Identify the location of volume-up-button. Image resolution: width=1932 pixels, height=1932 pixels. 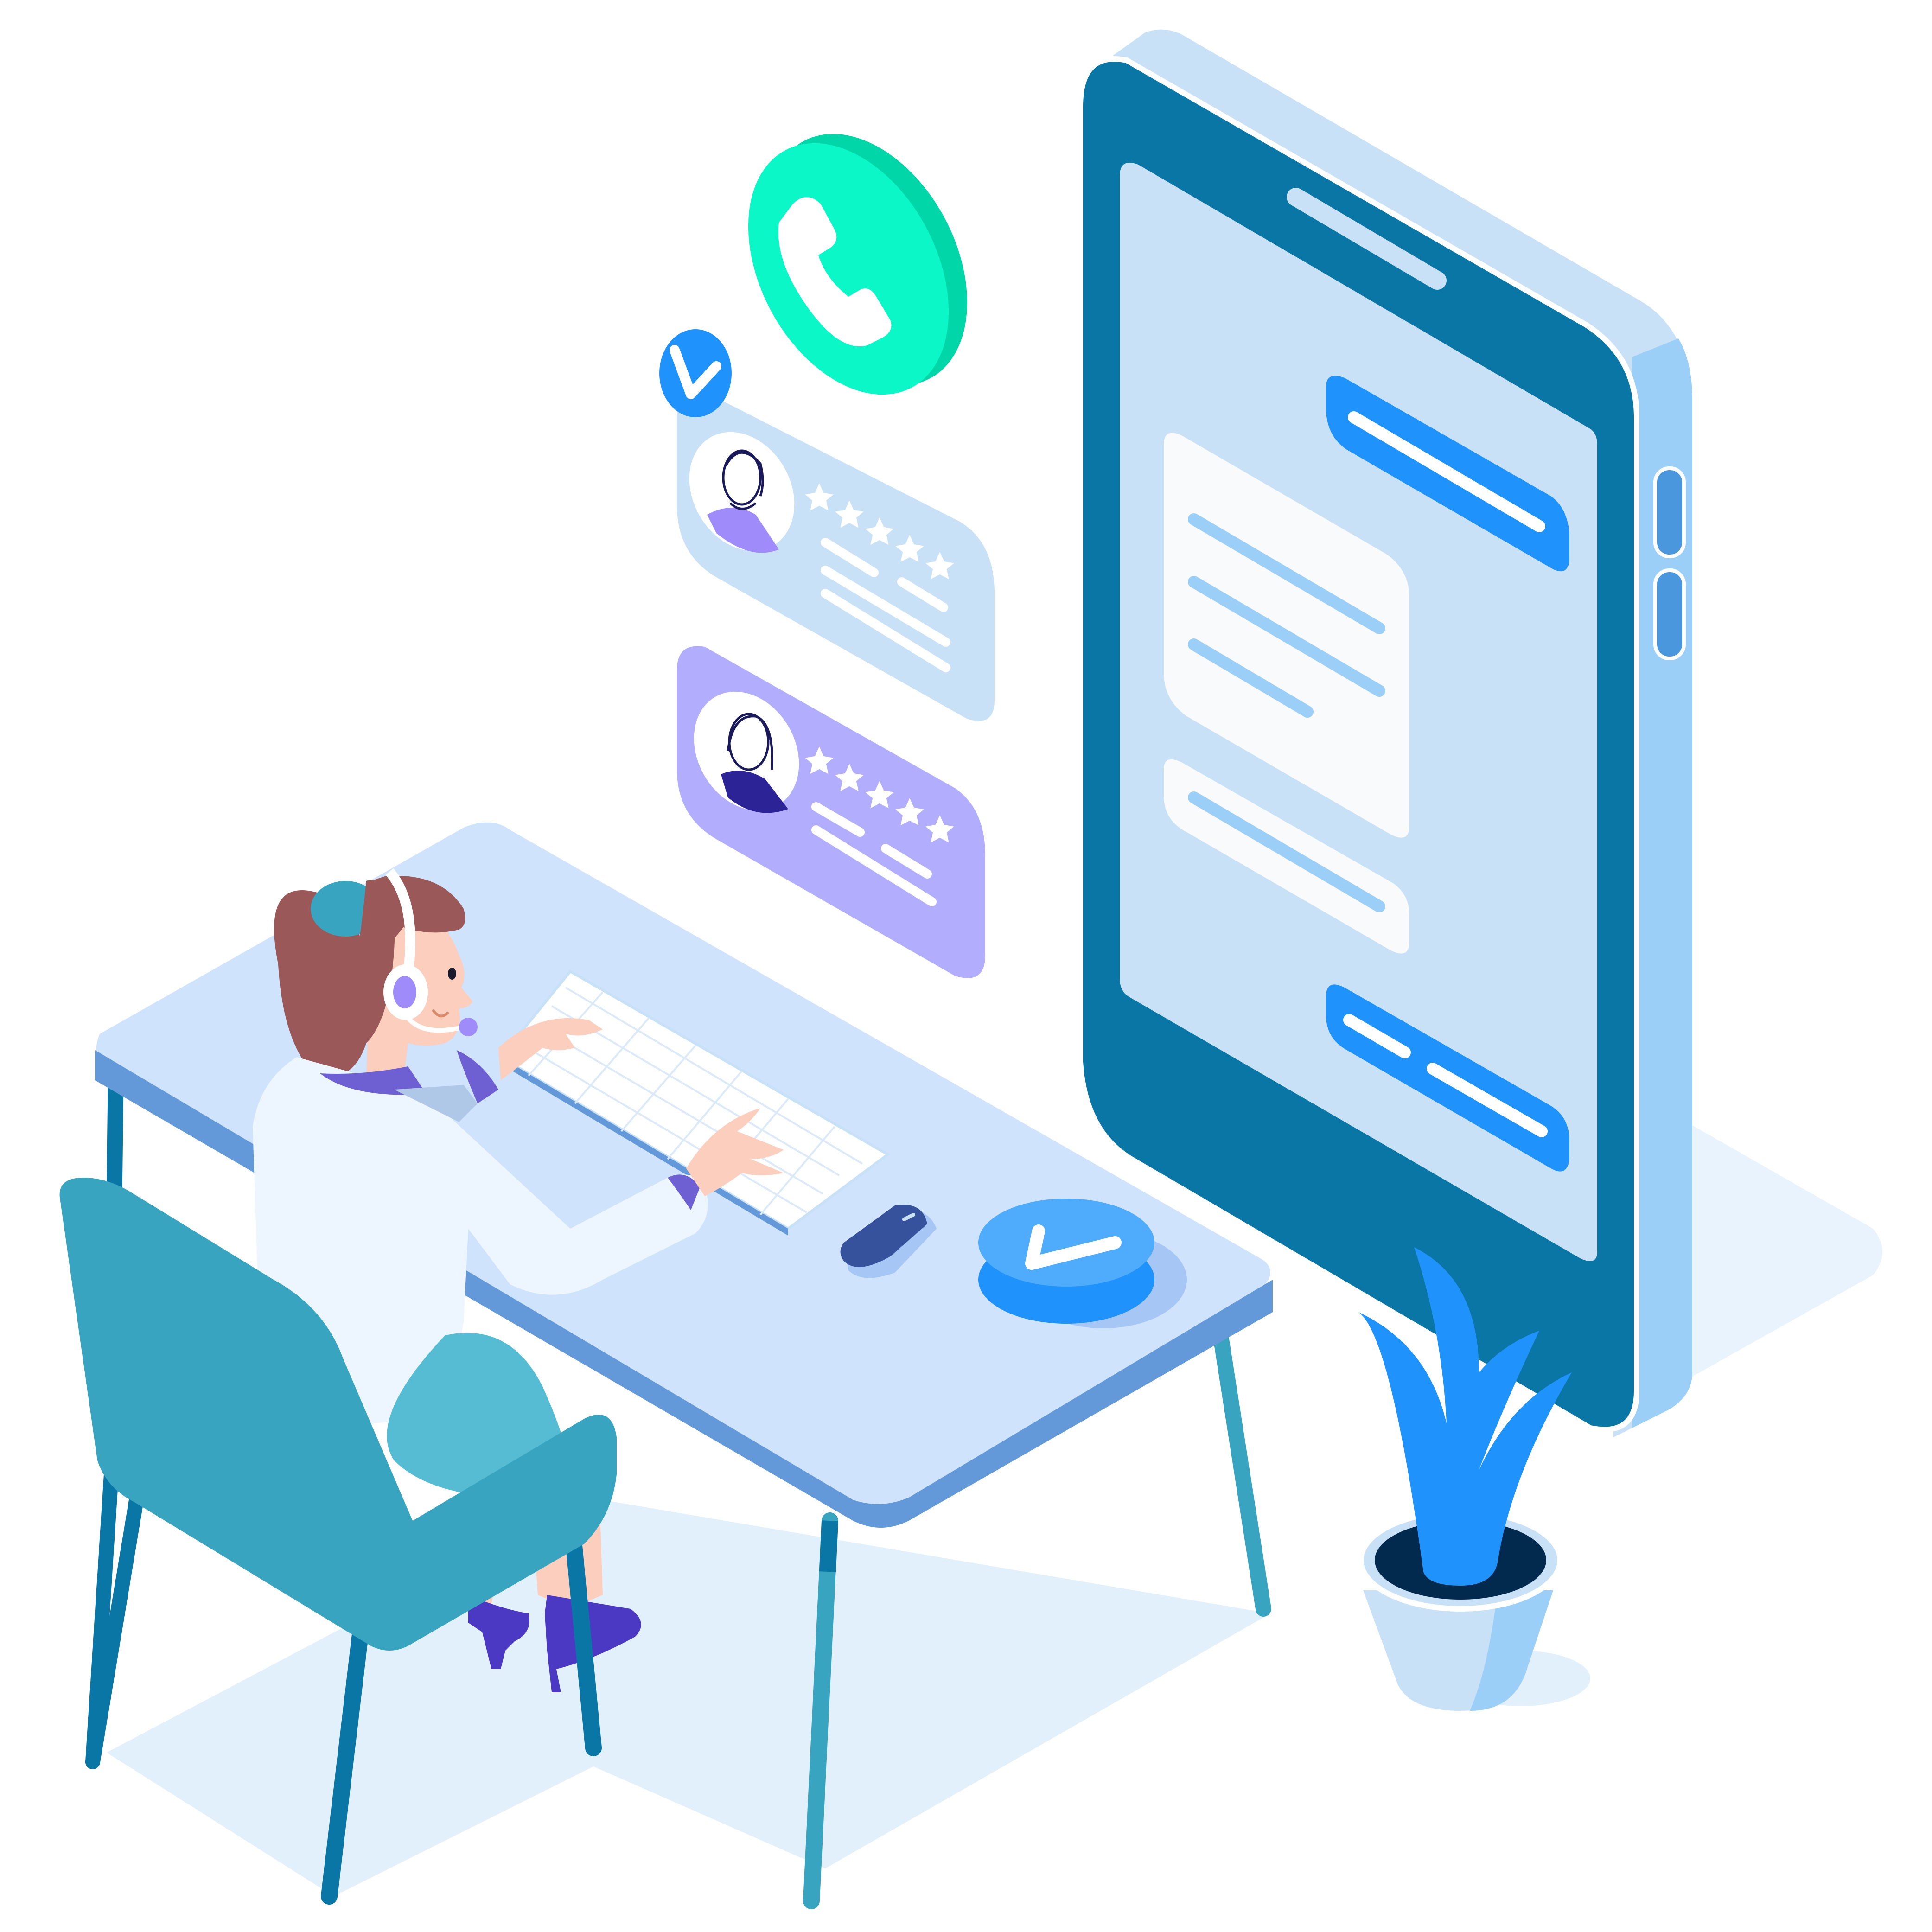
(1669, 512).